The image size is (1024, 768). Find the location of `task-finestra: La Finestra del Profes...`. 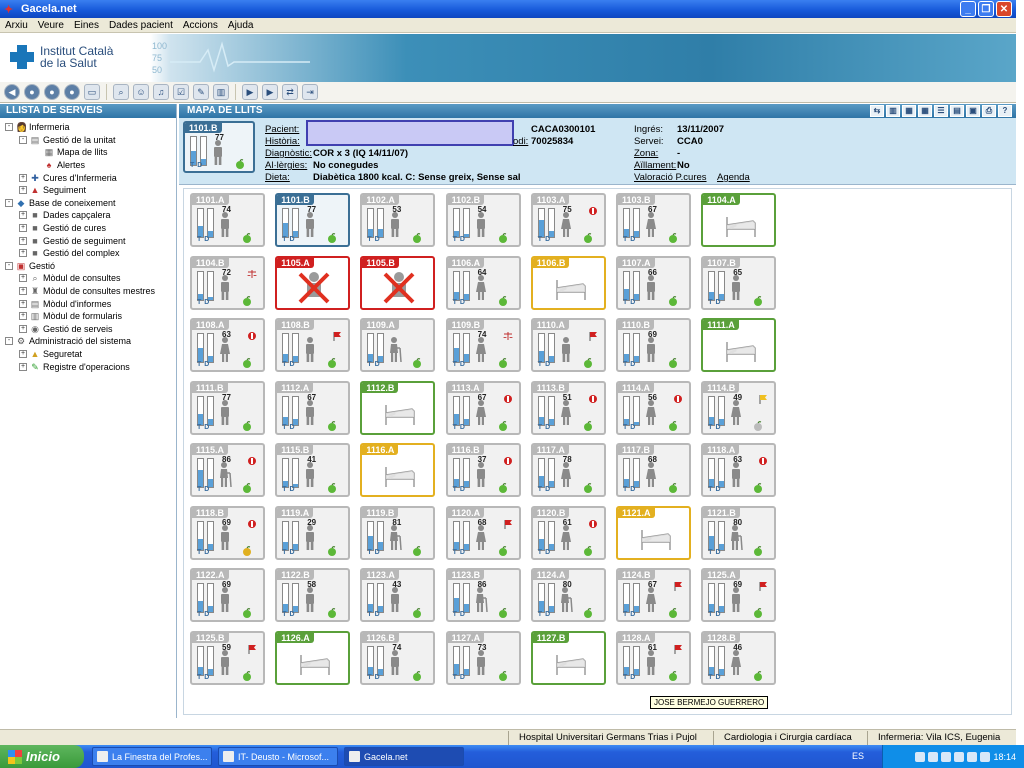

task-finestra: La Finestra del Profes... is located at coordinates (152, 756).